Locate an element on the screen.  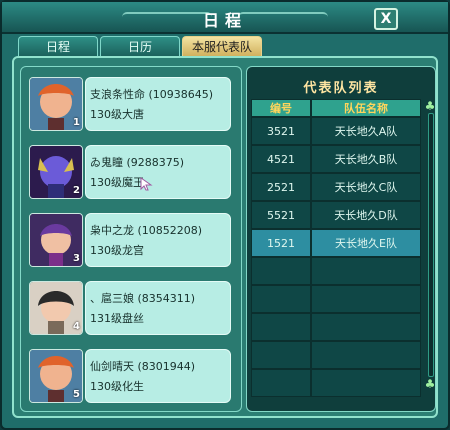
team-member: 2 ゐ鬼瞳 (9288375) 130级魔王 is located at coordinates (131, 173).